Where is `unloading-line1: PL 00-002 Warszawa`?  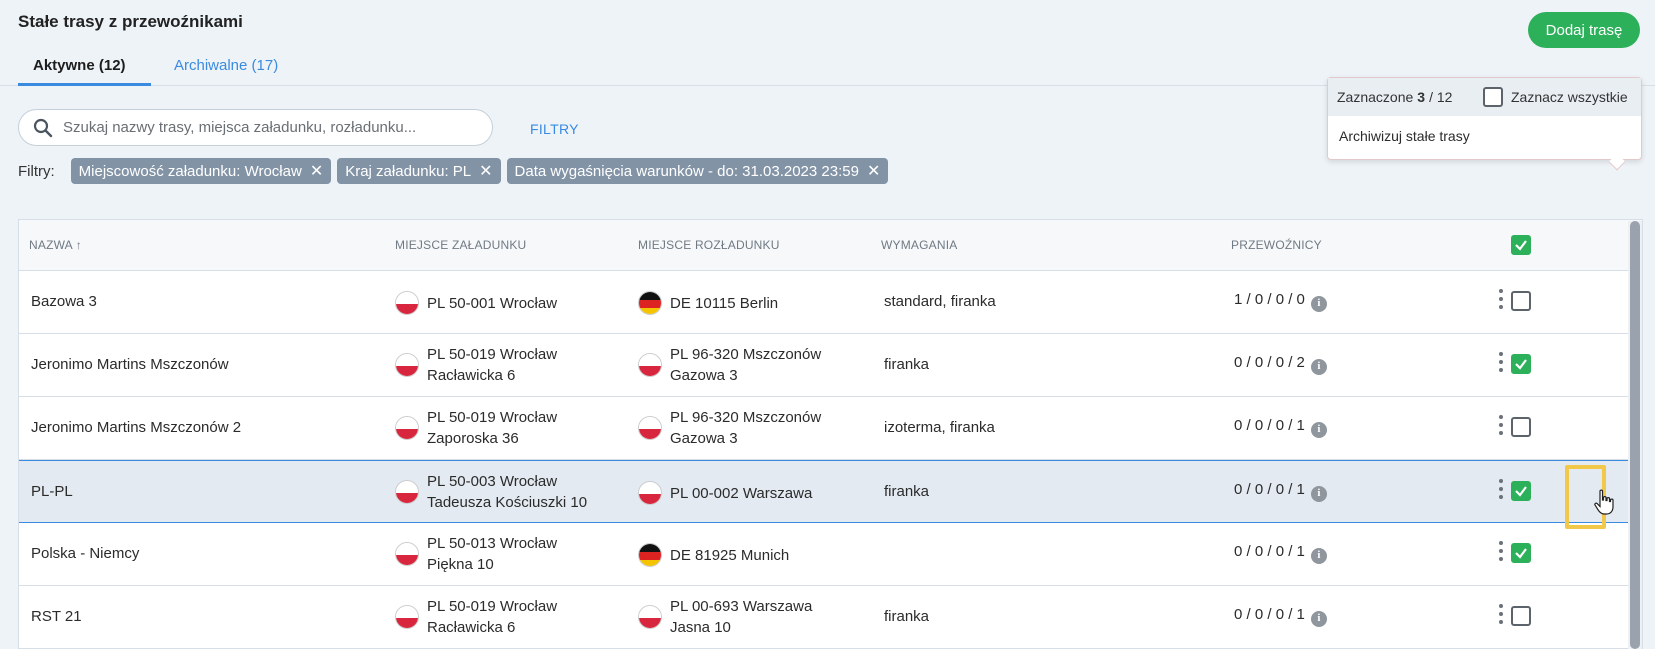 unloading-line1: PL 00-002 Warszawa is located at coordinates (741, 493).